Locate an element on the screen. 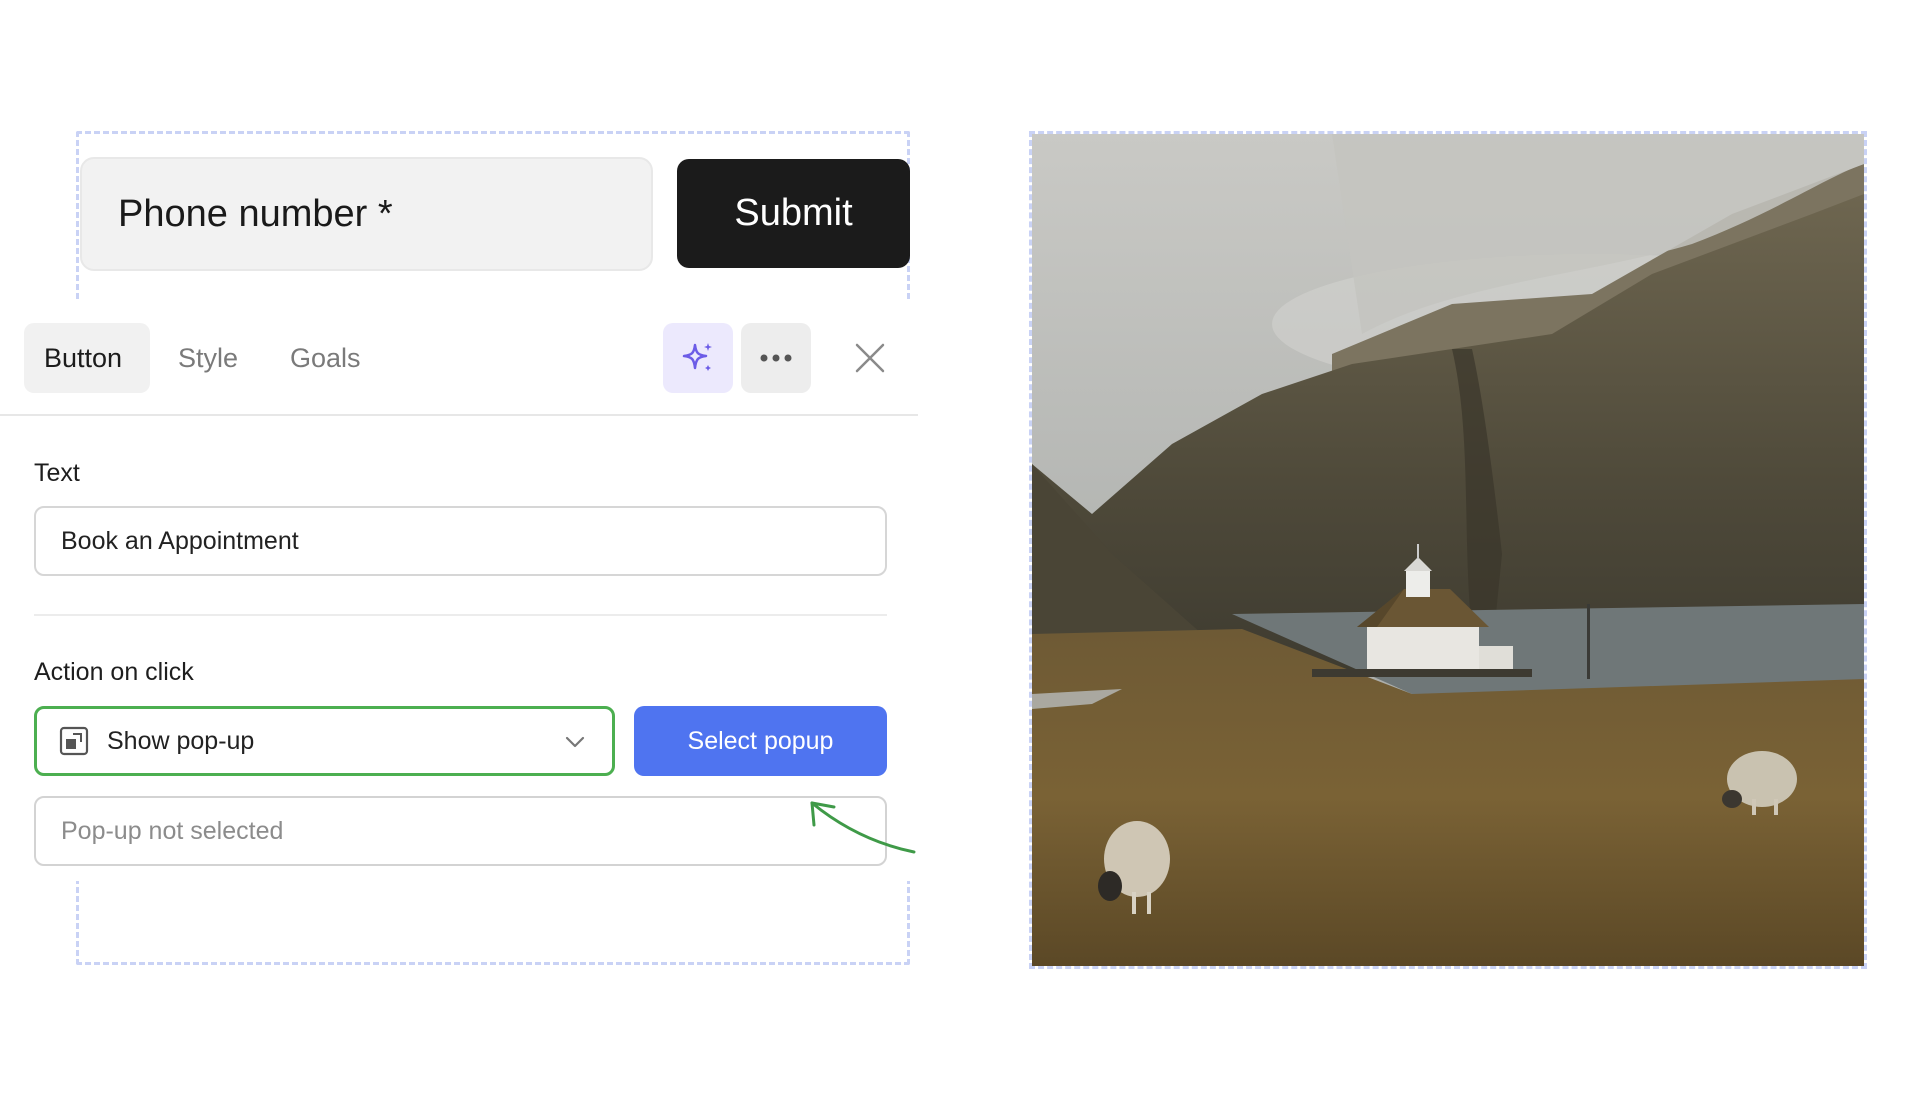 The height and width of the screenshot is (1097, 1920). section-divider is located at coordinates (460, 615).